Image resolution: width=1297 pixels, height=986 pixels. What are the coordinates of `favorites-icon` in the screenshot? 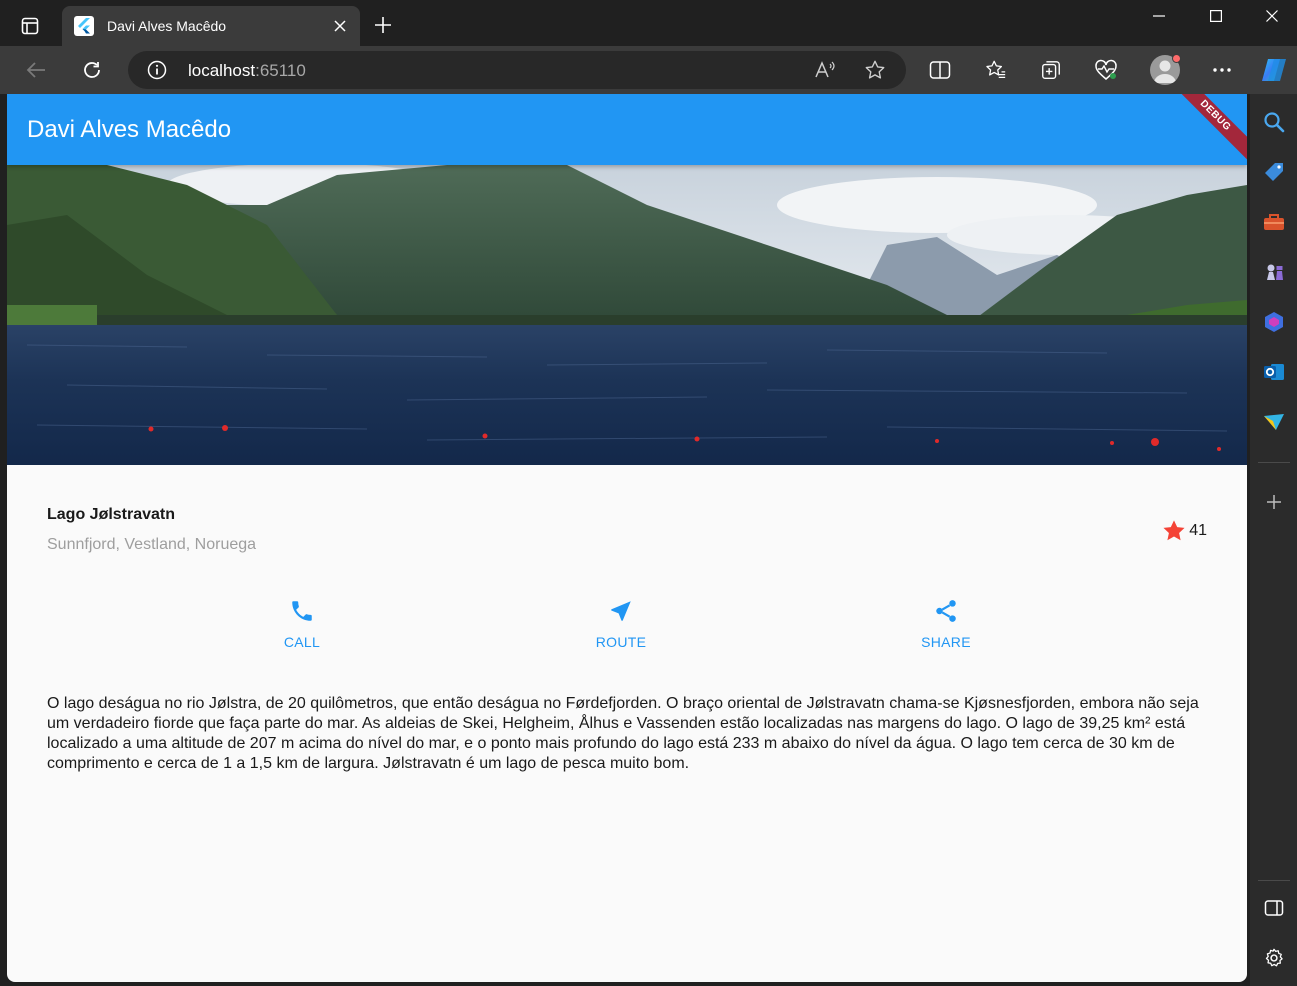 It's located at (996, 69).